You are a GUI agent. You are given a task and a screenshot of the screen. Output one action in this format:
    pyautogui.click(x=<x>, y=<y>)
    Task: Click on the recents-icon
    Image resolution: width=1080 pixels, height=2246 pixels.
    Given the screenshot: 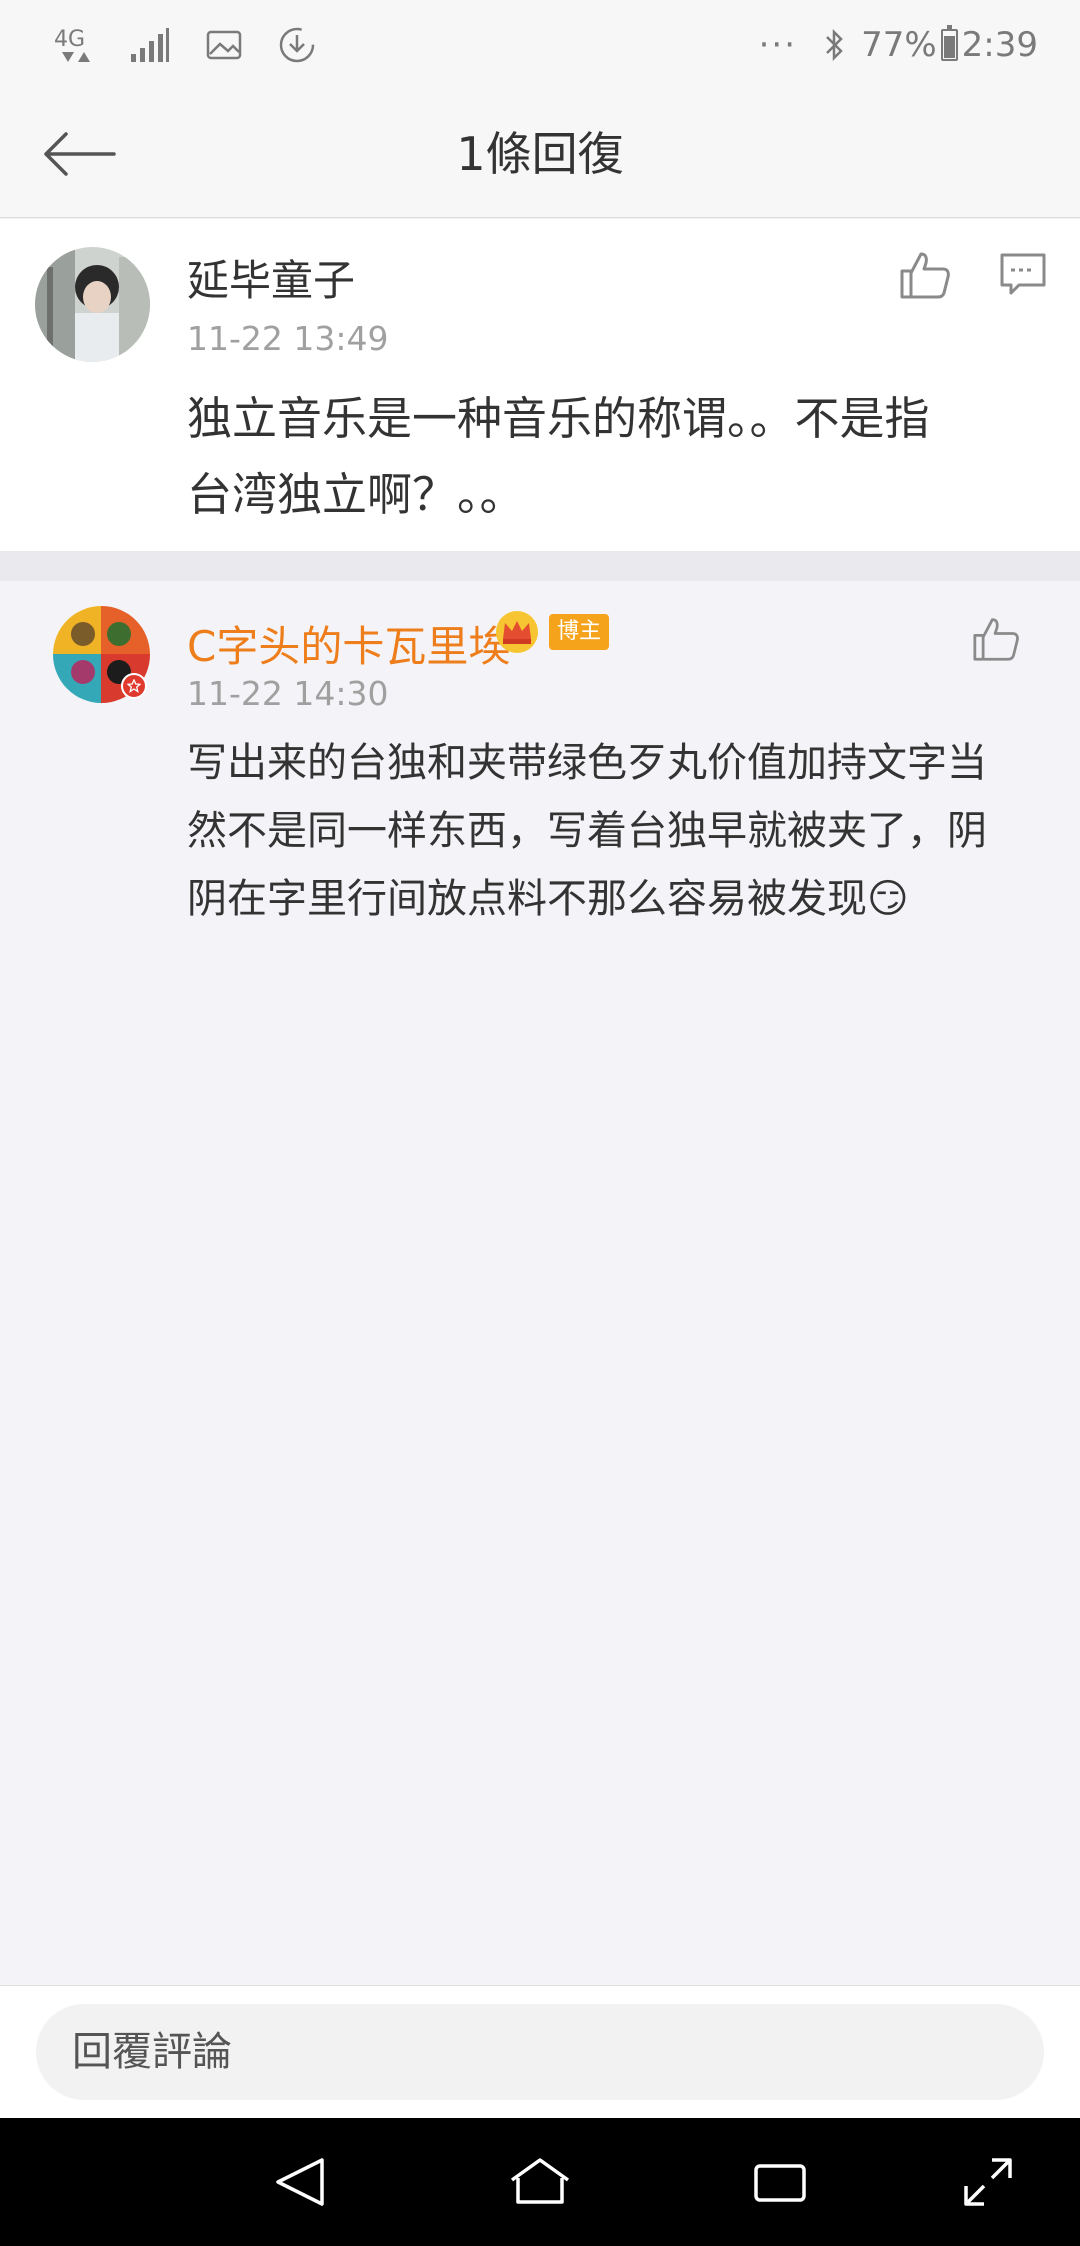 What is the action you would take?
    pyautogui.click(x=780, y=2183)
    